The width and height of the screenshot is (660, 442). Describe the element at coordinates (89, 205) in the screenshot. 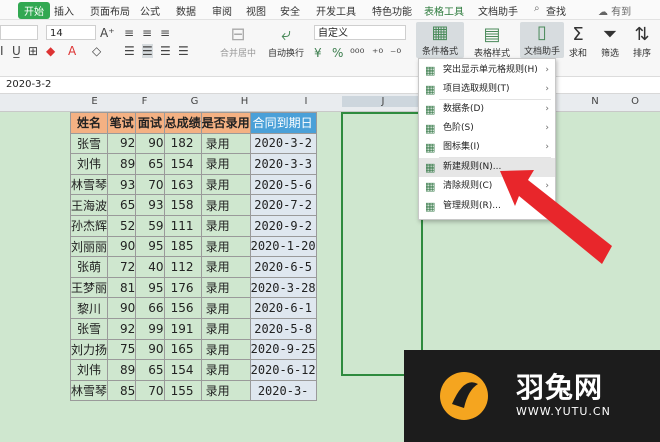

I see `table-cell: 王海波` at that location.